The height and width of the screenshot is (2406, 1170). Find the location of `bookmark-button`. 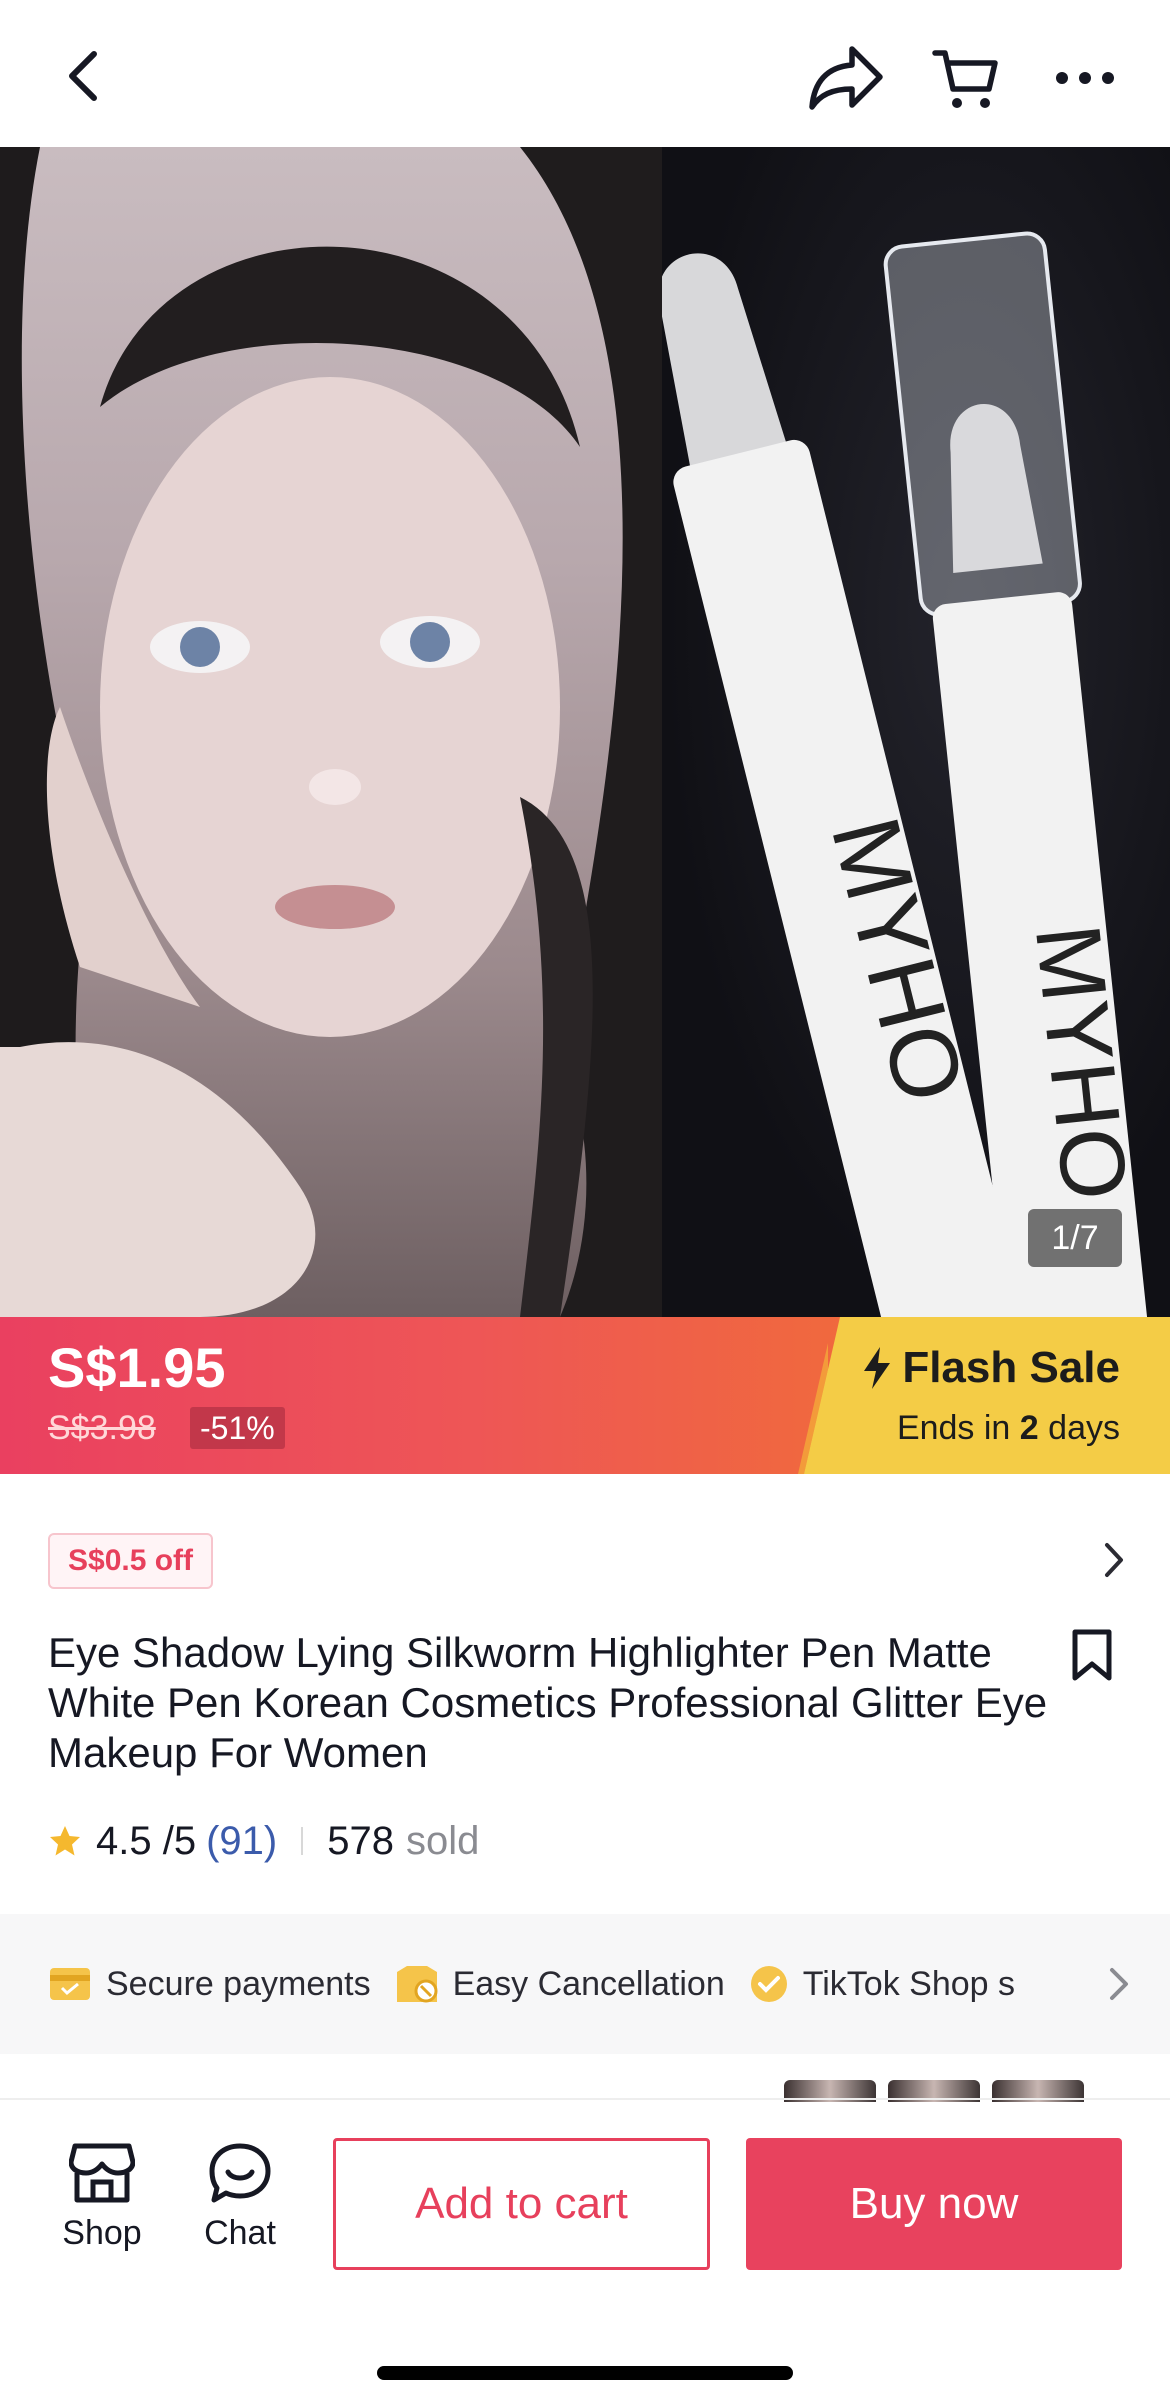

bookmark-button is located at coordinates (1092, 1657).